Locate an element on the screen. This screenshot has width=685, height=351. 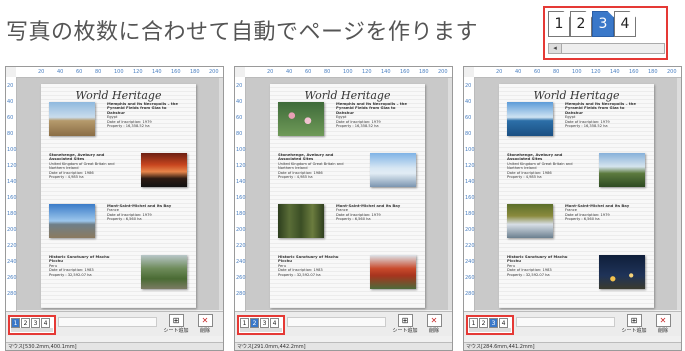
ruler-left-label: 40 is located at coordinates (239, 102).